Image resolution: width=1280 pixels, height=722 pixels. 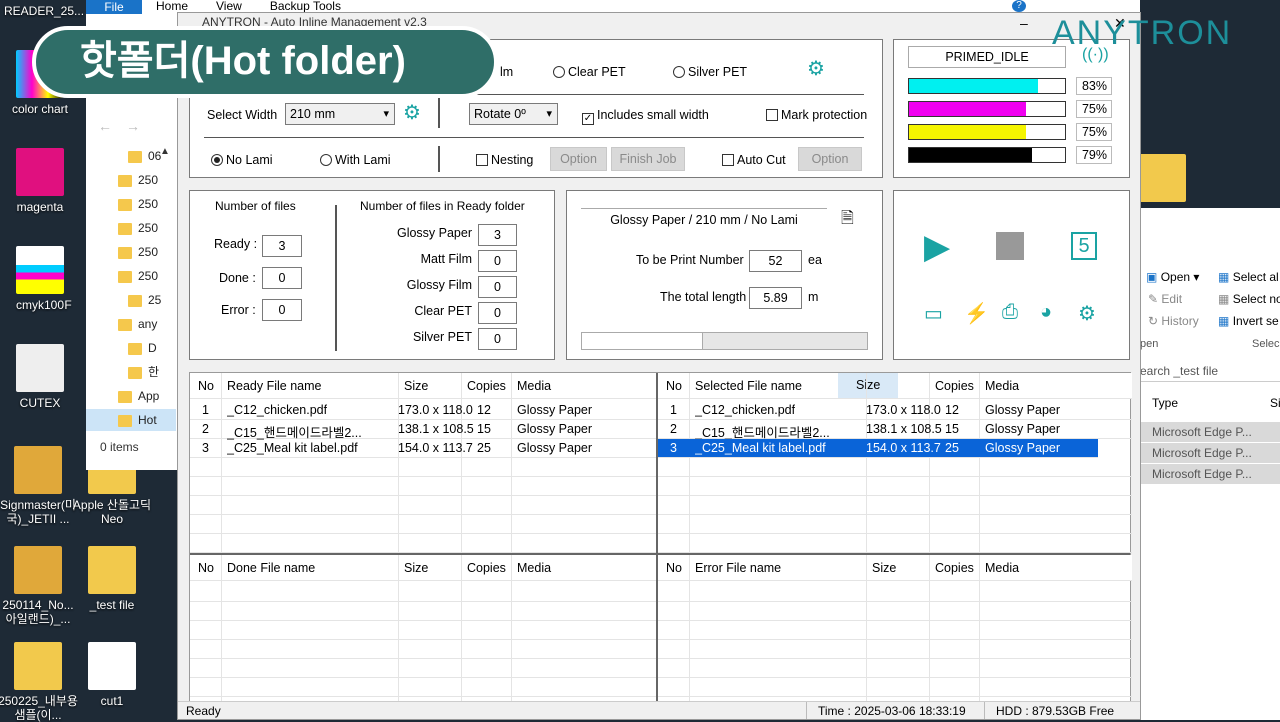 What do you see at coordinates (555, 448) in the screenshot?
I see `table-cell: Glossy Paper` at bounding box center [555, 448].